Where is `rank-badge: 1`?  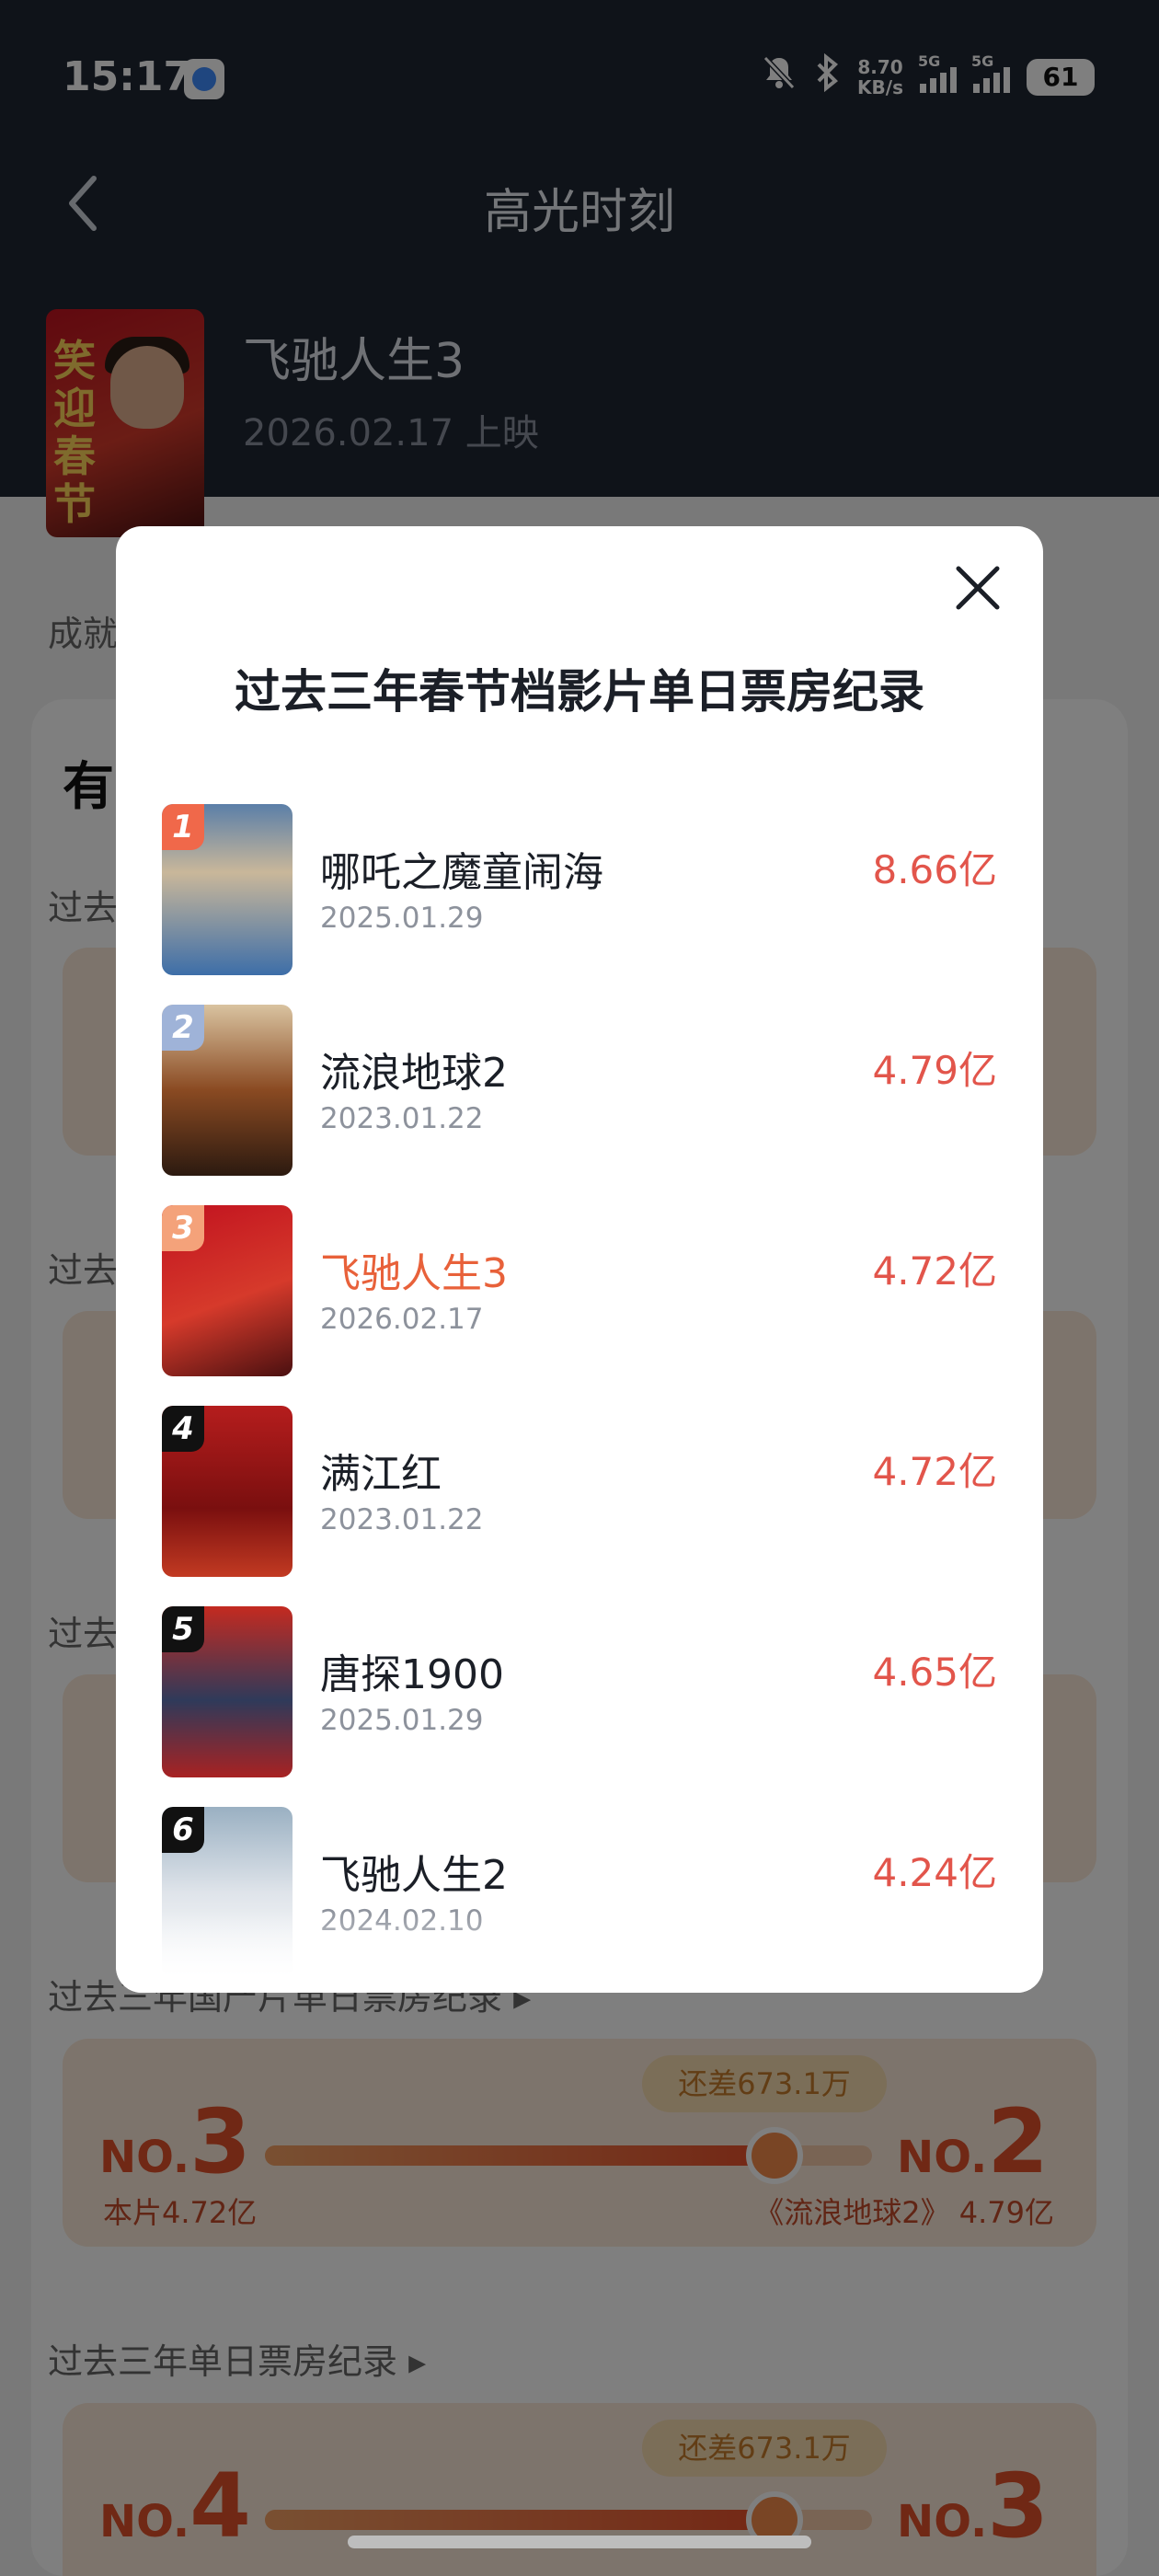
rank-badge: 1 is located at coordinates (183, 827).